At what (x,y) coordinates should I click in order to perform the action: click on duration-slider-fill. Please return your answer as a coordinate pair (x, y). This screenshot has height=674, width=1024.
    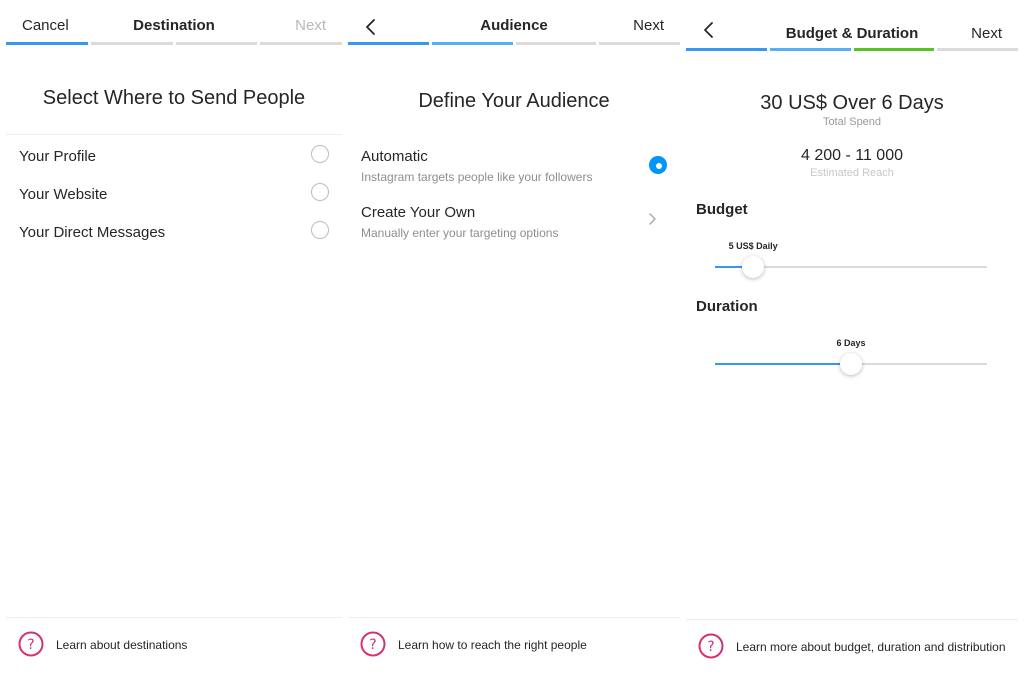
    Looking at the image, I should click on (783, 364).